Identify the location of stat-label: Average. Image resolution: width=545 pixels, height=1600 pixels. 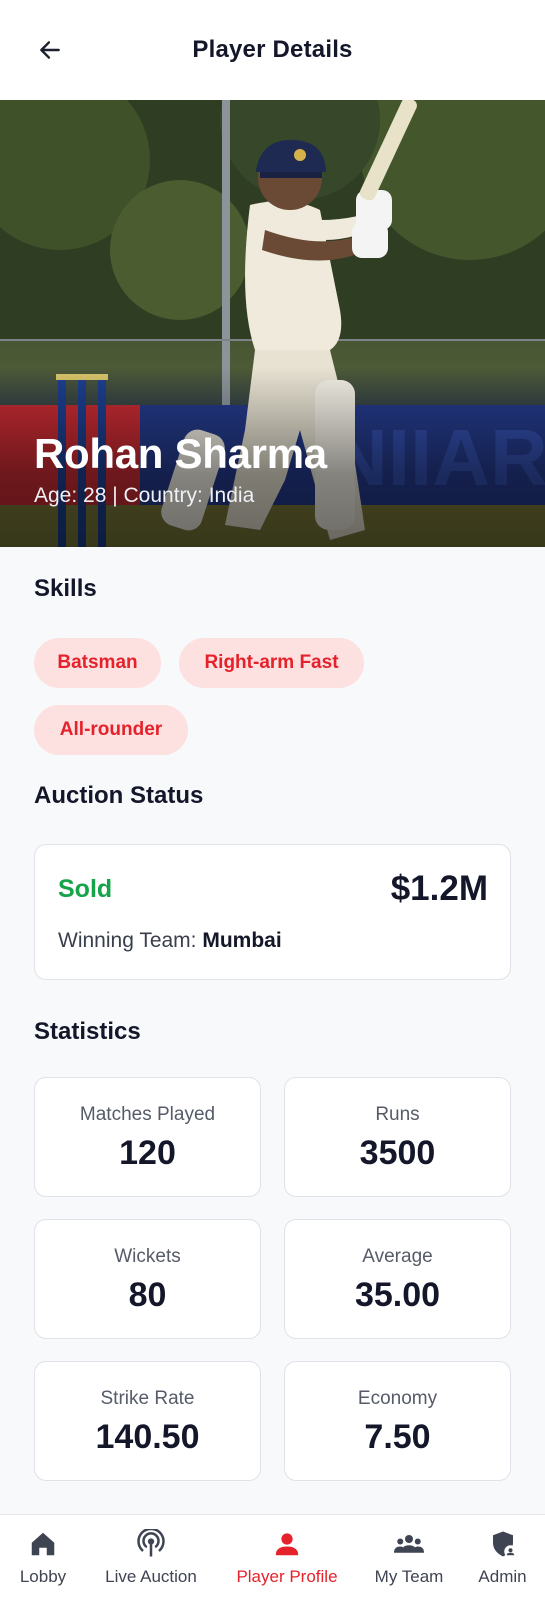
(397, 1256).